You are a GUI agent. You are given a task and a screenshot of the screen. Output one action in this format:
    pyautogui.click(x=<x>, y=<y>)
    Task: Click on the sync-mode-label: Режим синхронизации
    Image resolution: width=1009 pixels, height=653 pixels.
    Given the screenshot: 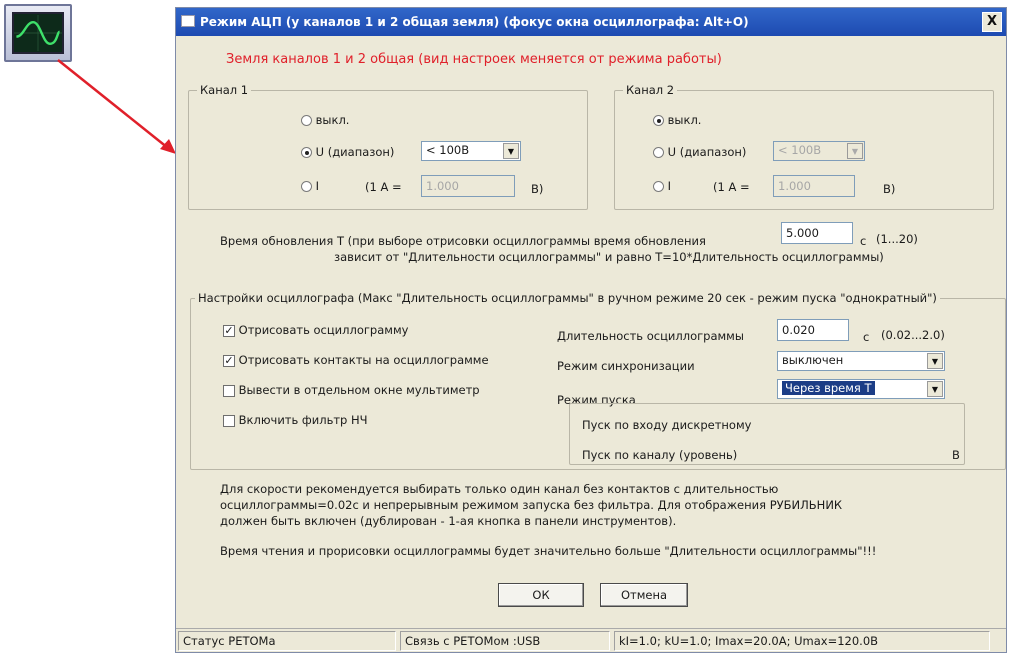 What is the action you would take?
    pyautogui.click(x=626, y=366)
    